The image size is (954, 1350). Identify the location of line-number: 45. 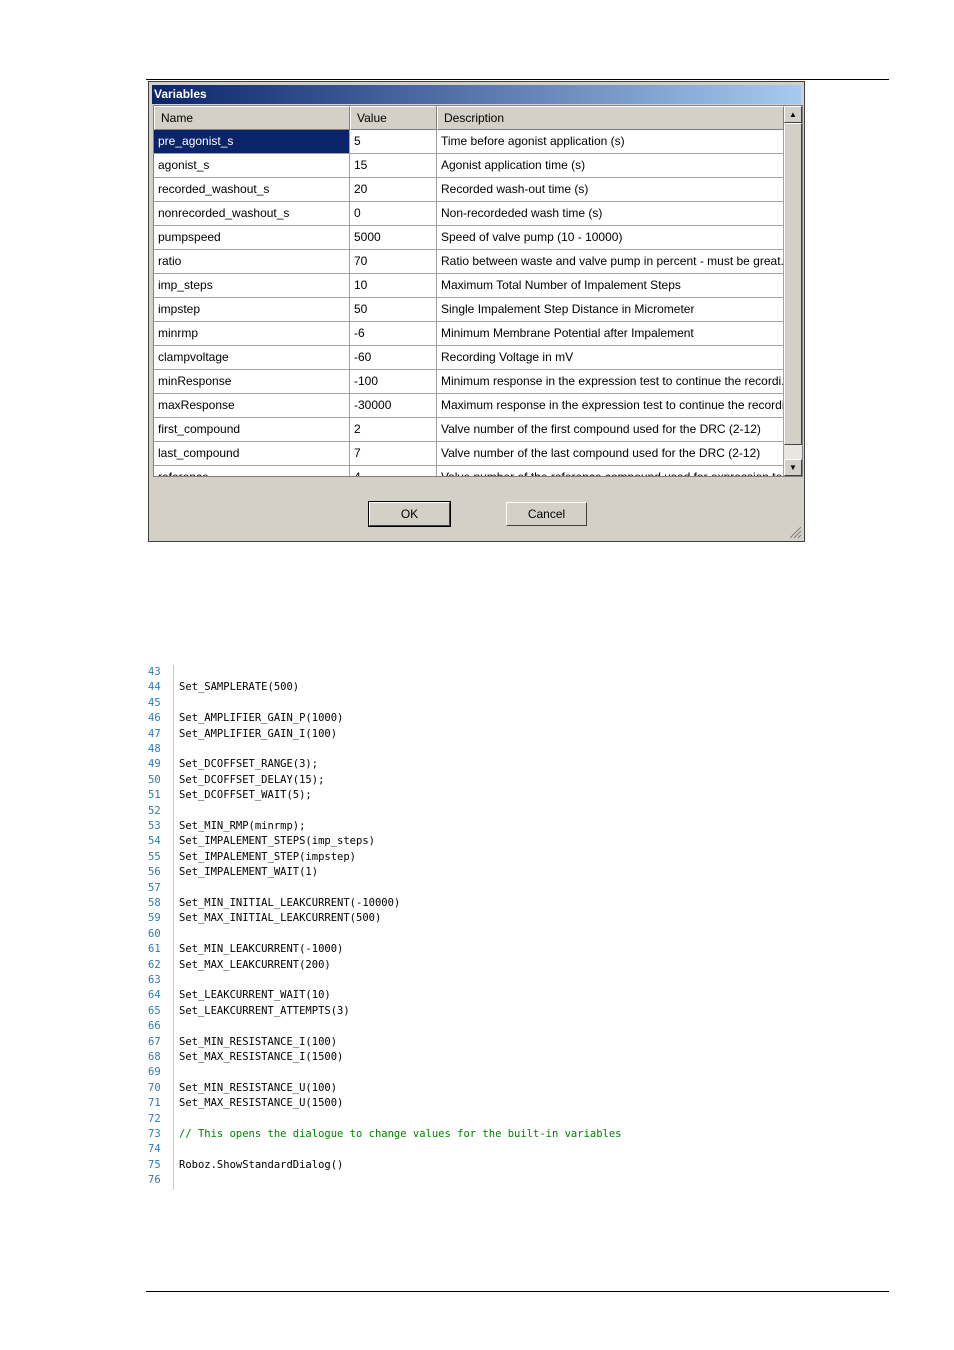
(154, 702).